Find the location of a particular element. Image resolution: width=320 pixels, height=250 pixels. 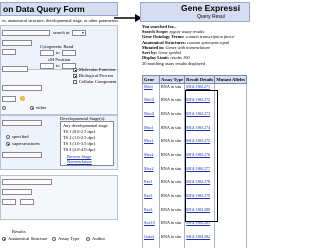

table-row: Msx2 RNA in situ MGI:1861276 is located at coordinates (195, 158).